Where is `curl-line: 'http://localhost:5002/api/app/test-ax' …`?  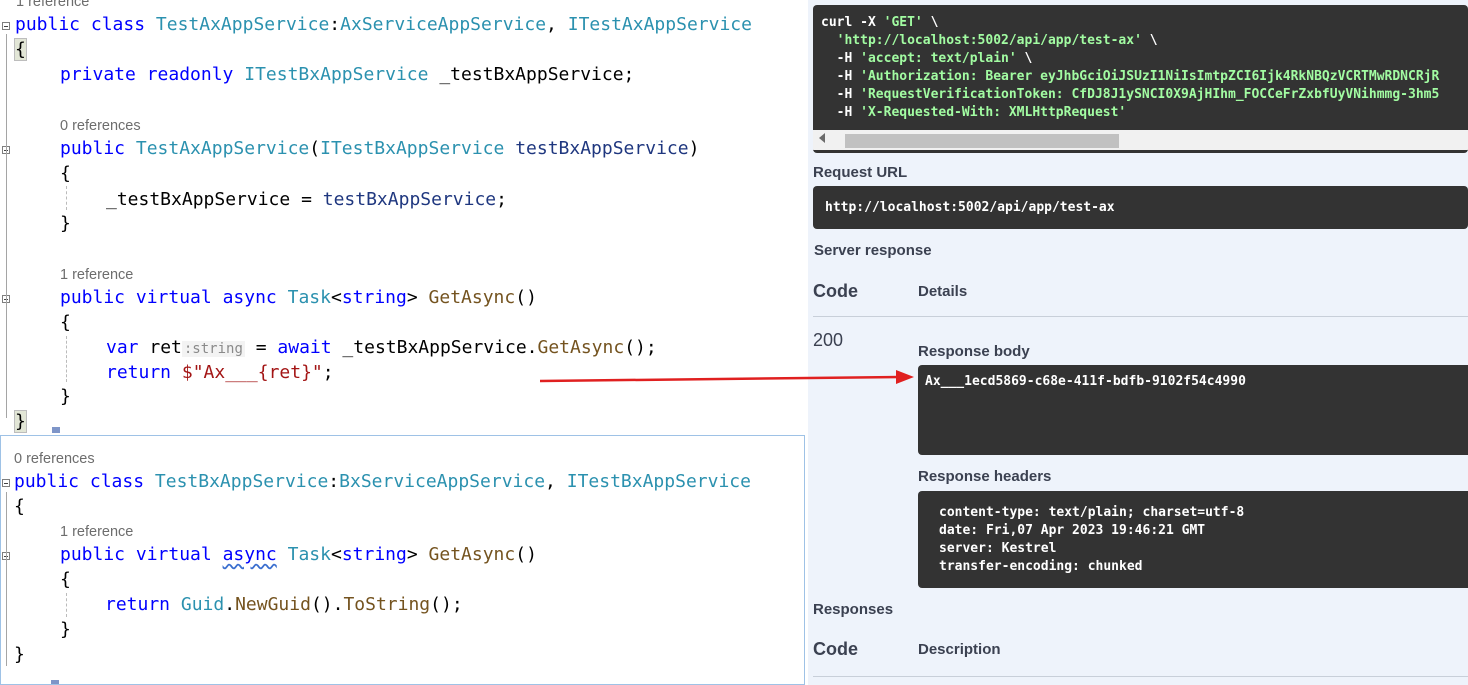
curl-line: 'http://localhost:5002/api/app/test-ax' … is located at coordinates (997, 40).